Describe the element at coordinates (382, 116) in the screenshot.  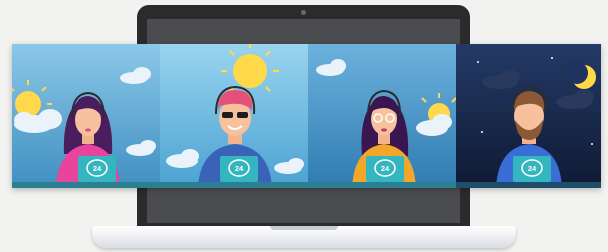
I see `panel-afternoon: 24` at that location.